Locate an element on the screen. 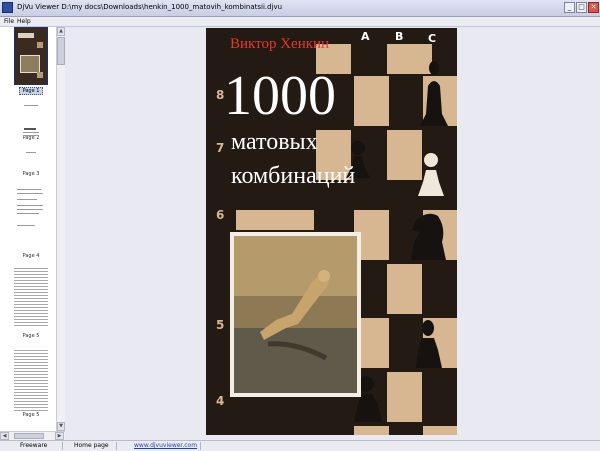 This screenshot has height=451, width=600. home-page-link: Home page is located at coordinates (91, 445).